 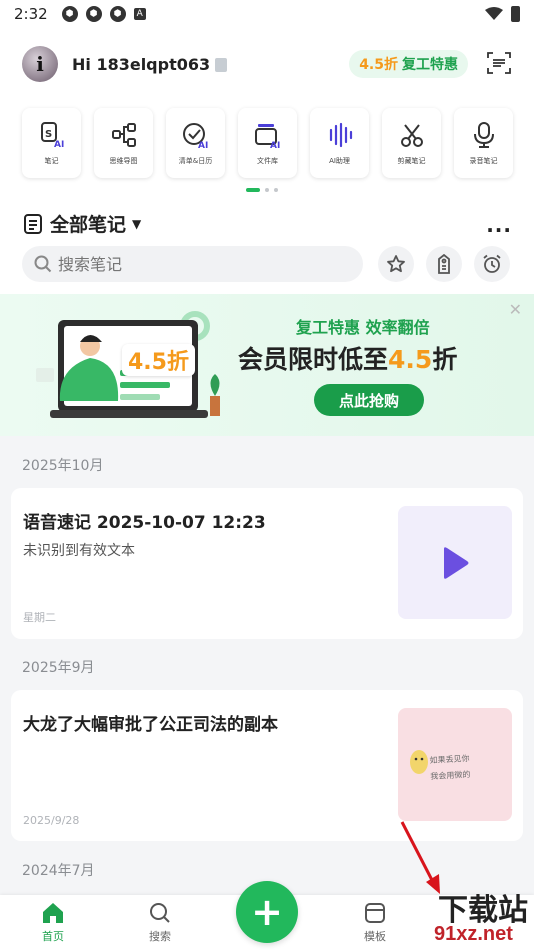 What do you see at coordinates (144, 523) in the screenshot?
I see `note-title: 语音速记 2025-10-07 12:23` at bounding box center [144, 523].